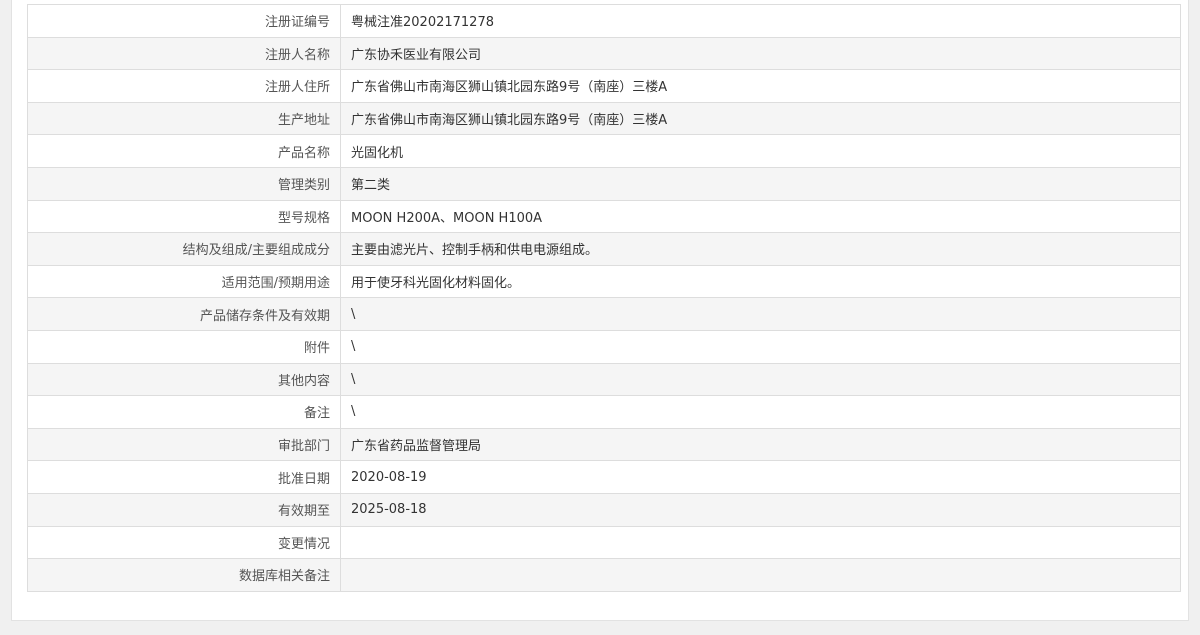  What do you see at coordinates (184, 281) in the screenshot?
I see `field-label: 适用范围/预期用途` at bounding box center [184, 281].